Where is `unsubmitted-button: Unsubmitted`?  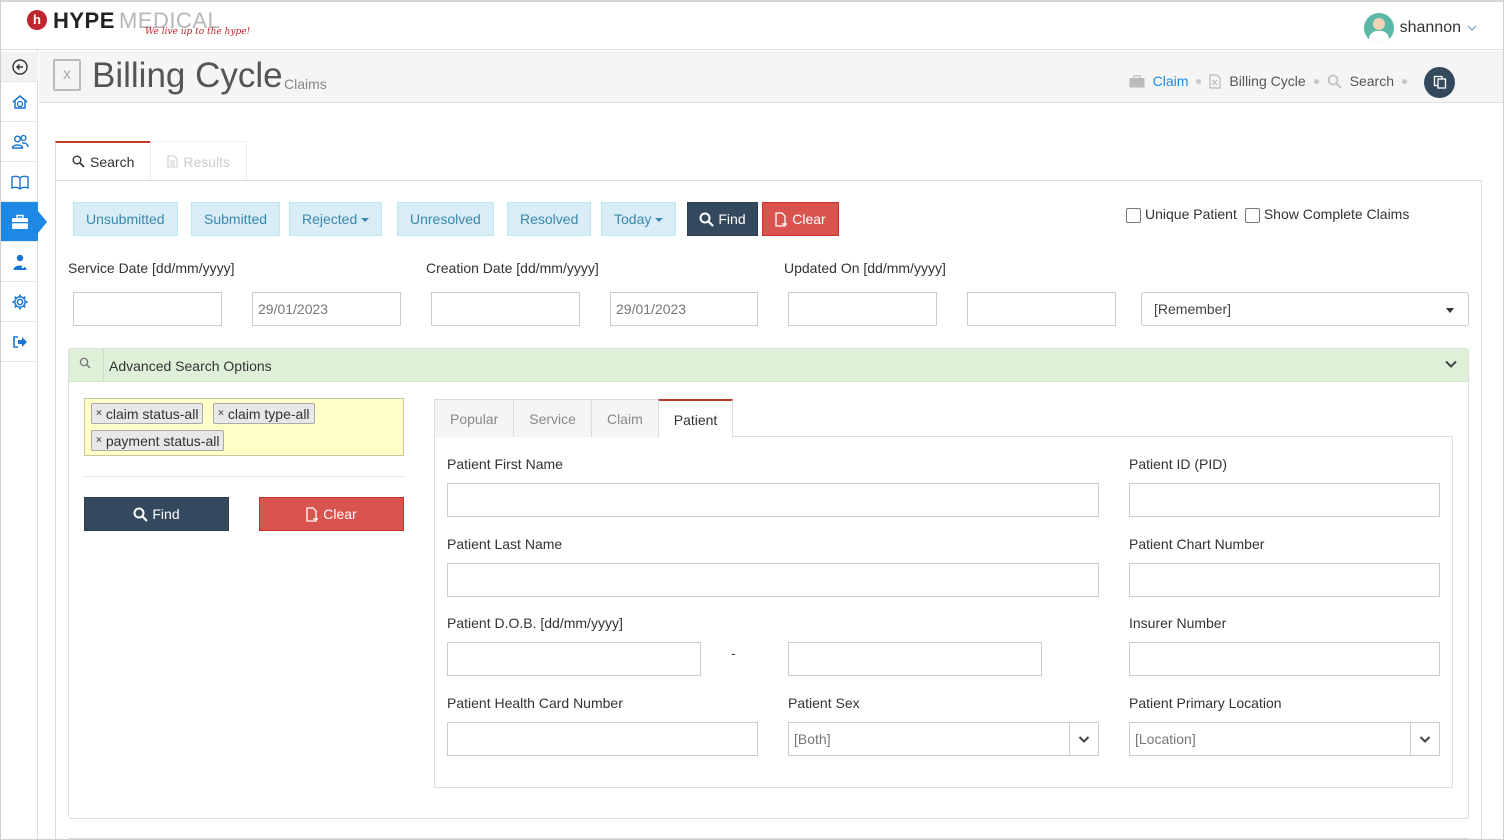 unsubmitted-button: Unsubmitted is located at coordinates (125, 219).